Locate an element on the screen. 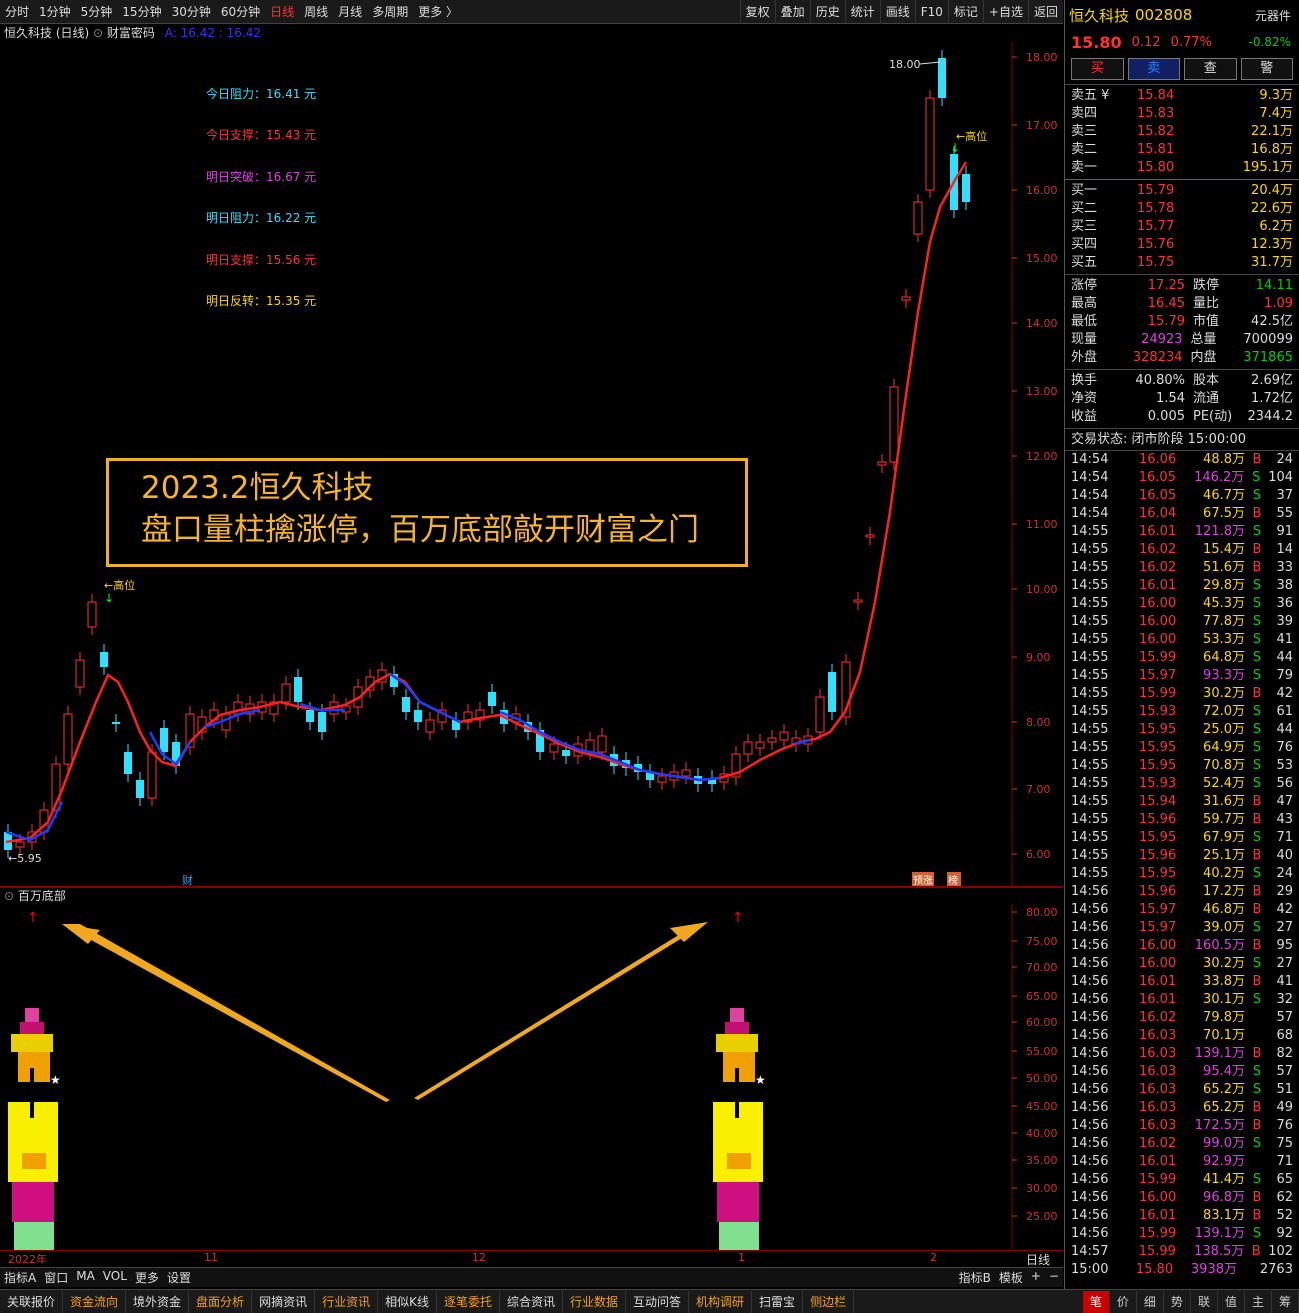  period-tab: 日线 is located at coordinates (282, 12).